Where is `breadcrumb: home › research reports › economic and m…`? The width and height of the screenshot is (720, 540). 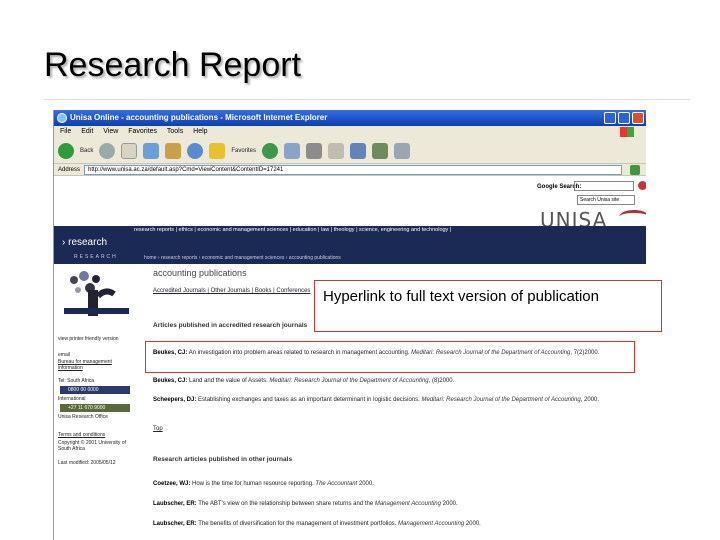 breadcrumb: home › research reports › economic and m… is located at coordinates (242, 258).